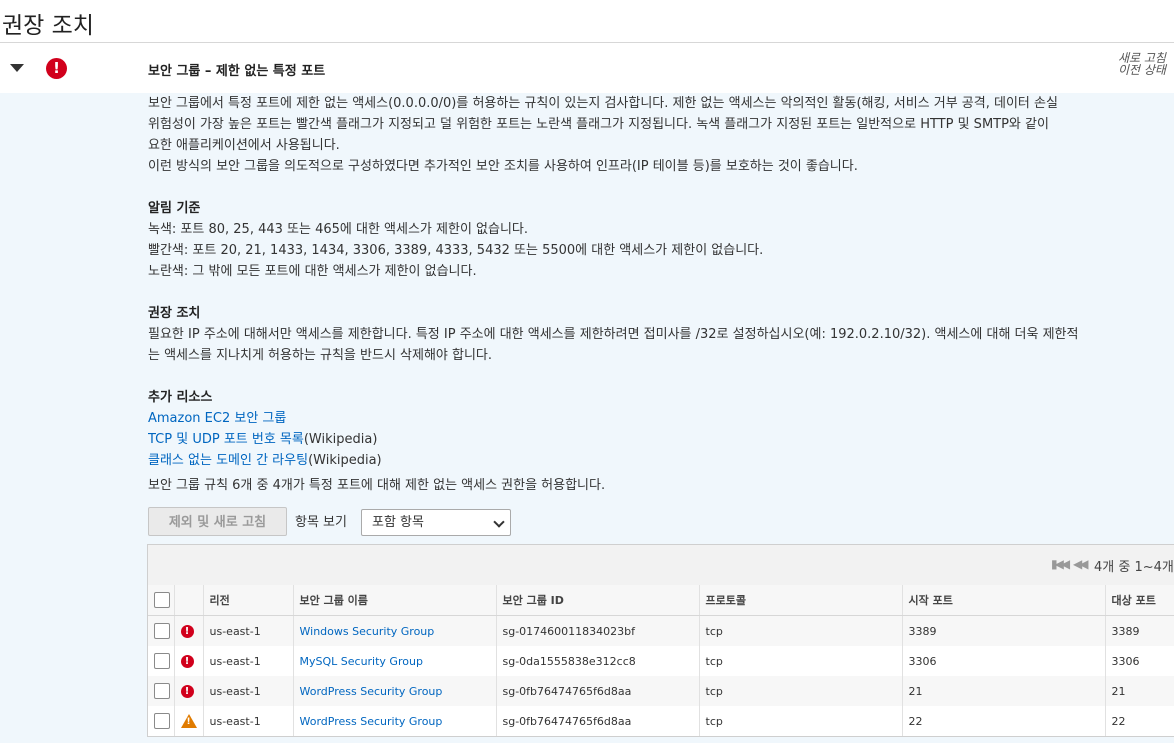  I want to click on warning-triangle-icon: !, so click(188, 721).